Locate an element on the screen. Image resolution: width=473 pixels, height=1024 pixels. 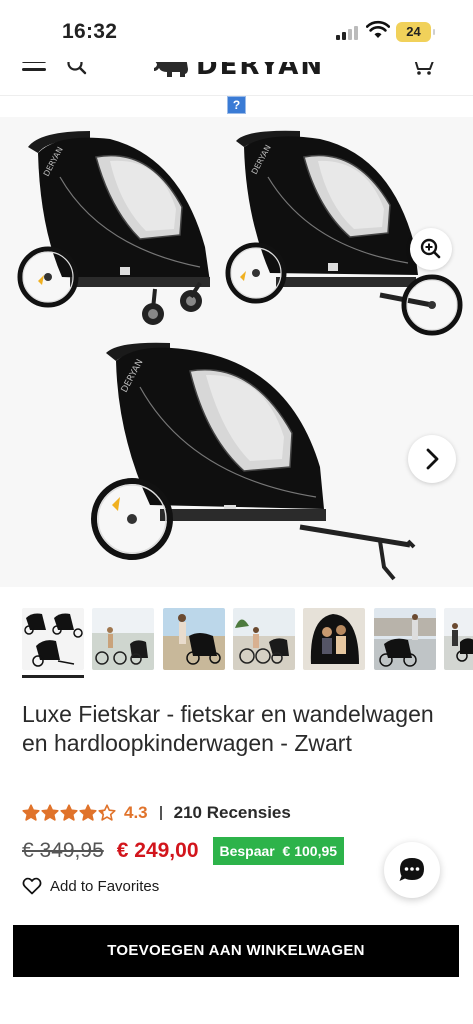
next-image-button is located at coordinates (432, 459).